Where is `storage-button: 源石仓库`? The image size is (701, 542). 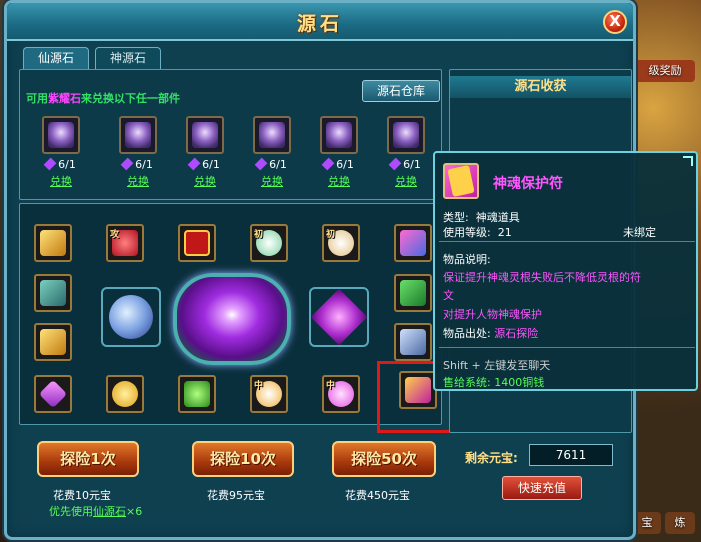 storage-button: 源石仓库 is located at coordinates (401, 91).